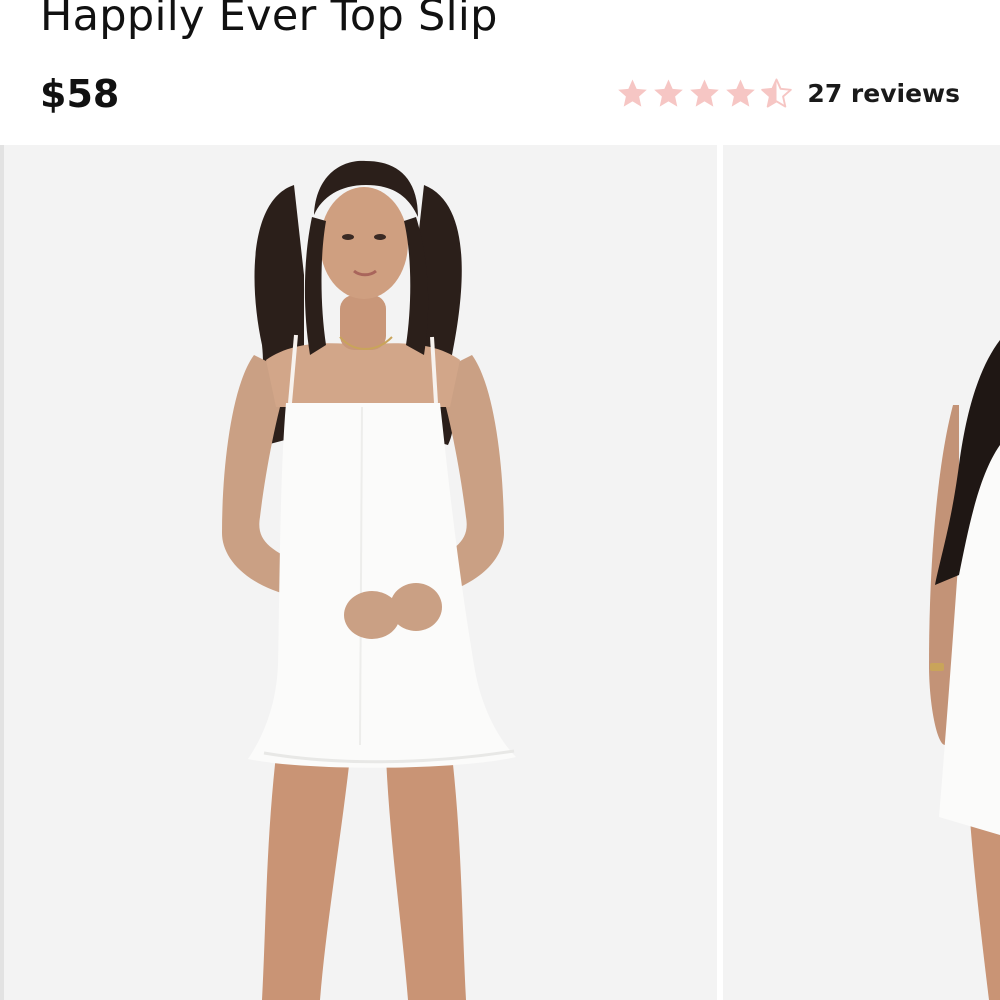  I want to click on half-star-icon, so click(777, 93).